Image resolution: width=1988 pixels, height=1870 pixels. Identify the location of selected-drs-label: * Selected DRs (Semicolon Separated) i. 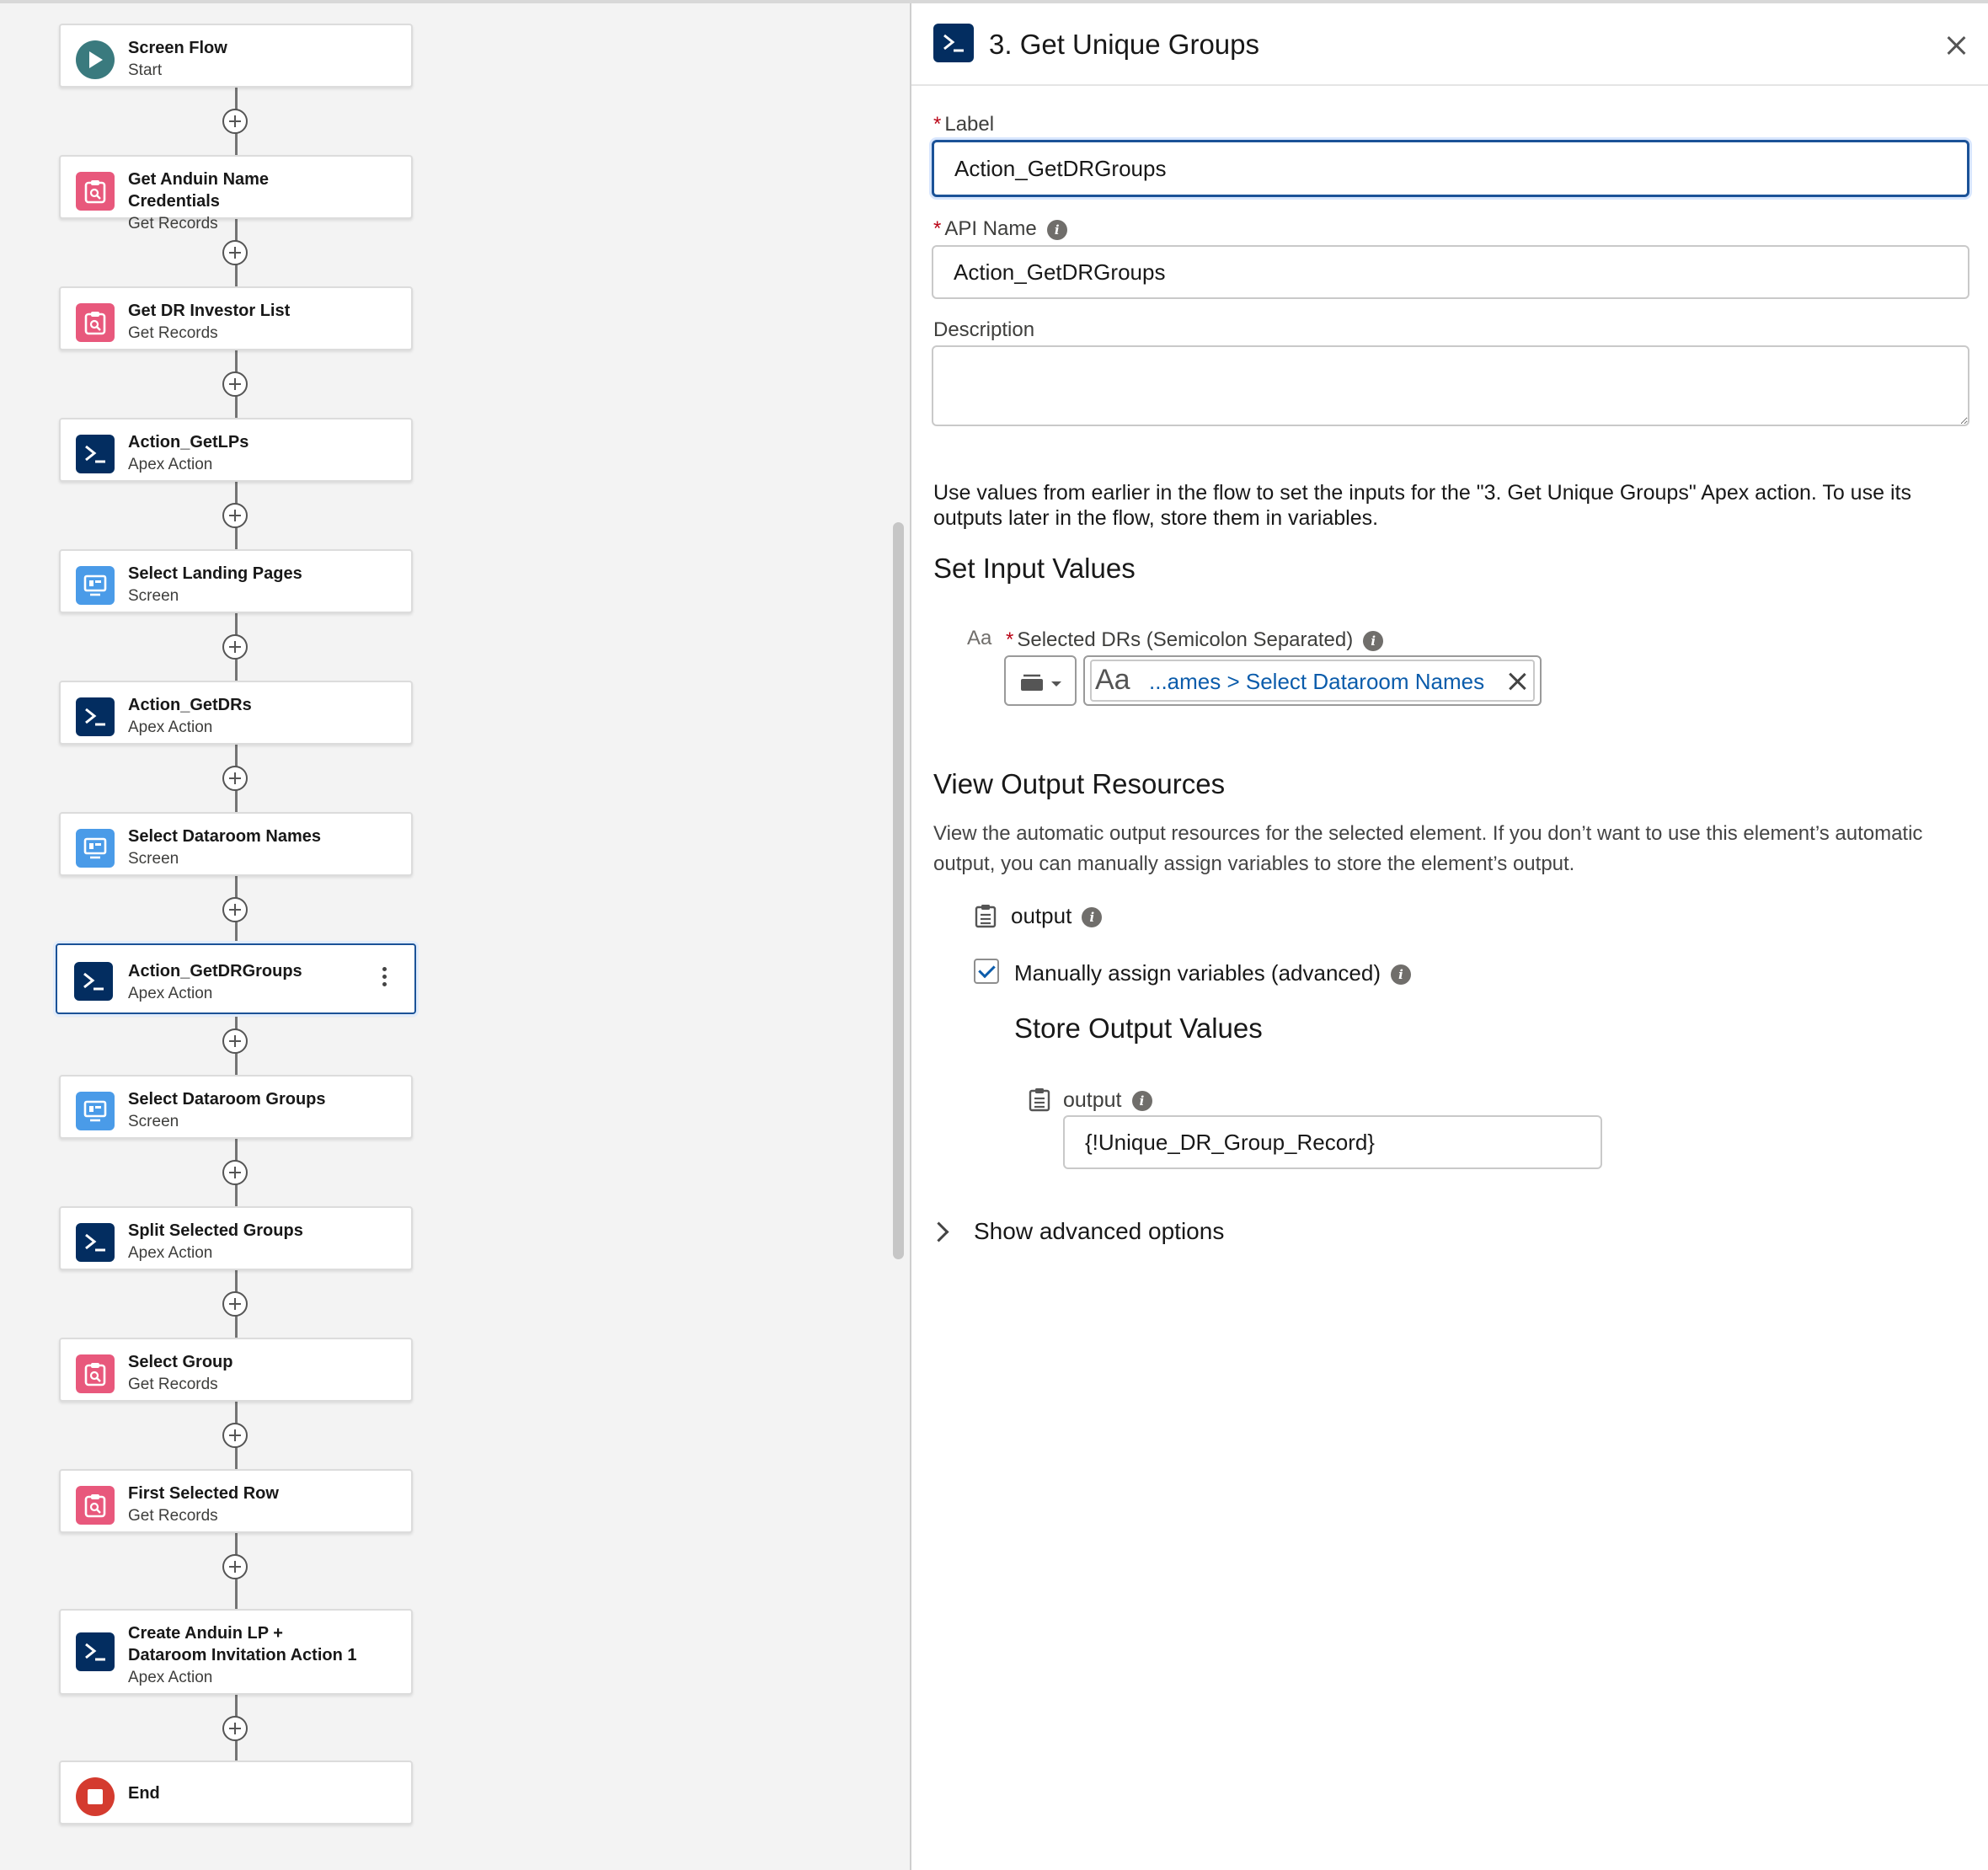
(1195, 640).